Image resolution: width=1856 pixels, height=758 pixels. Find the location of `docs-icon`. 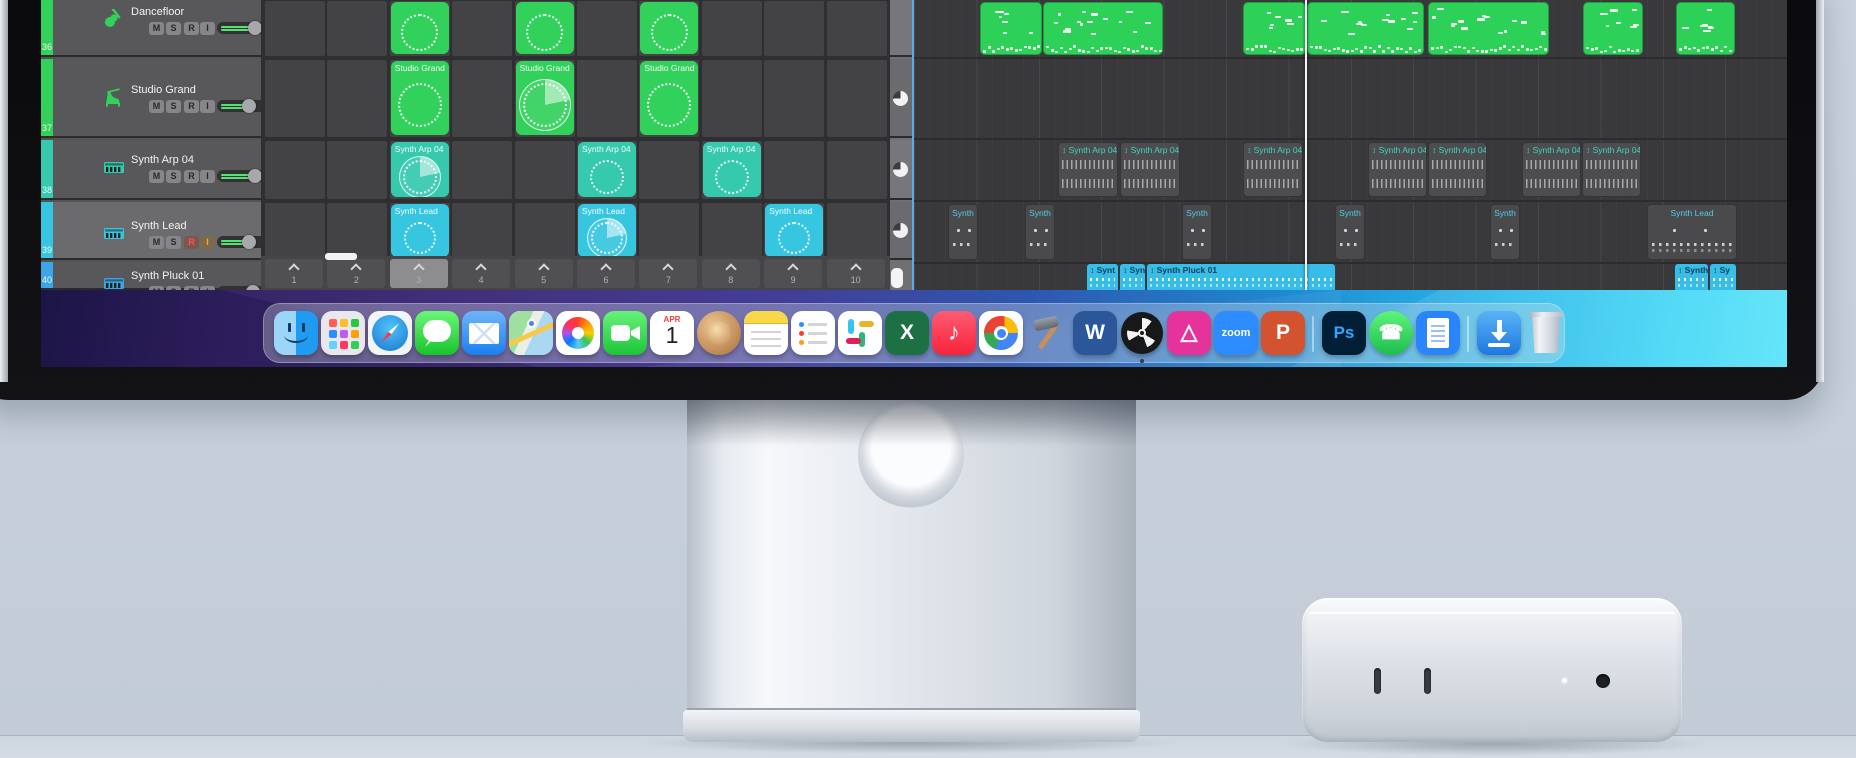

docs-icon is located at coordinates (1438, 333).